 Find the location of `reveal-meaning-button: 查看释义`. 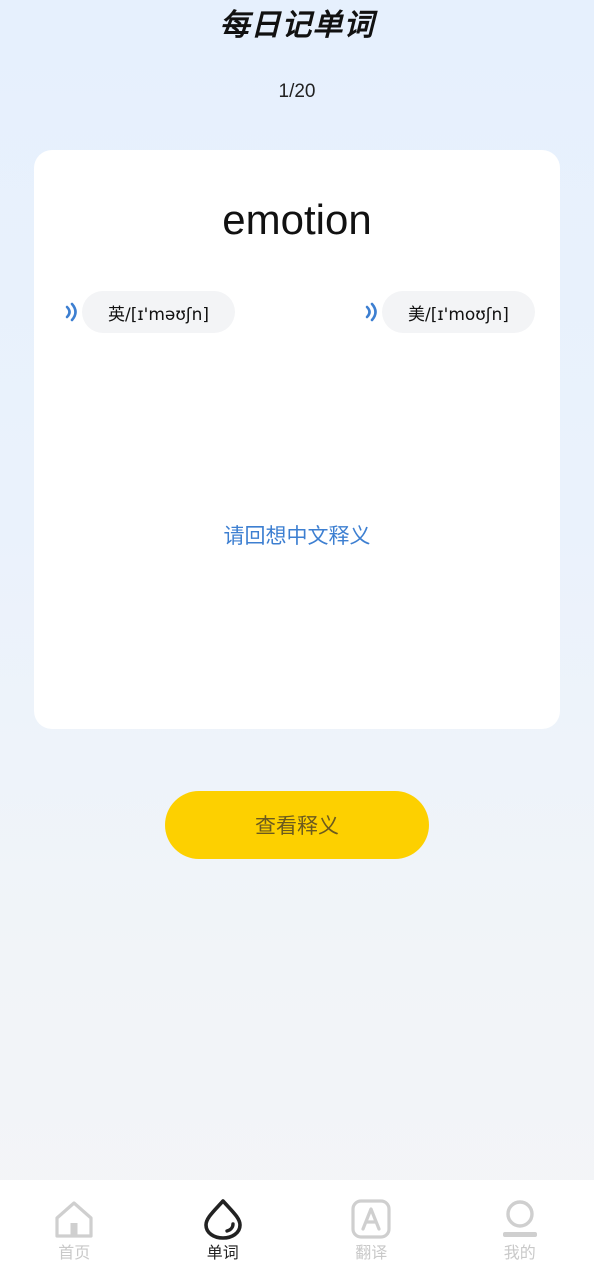

reveal-meaning-button: 查看释义 is located at coordinates (297, 825).